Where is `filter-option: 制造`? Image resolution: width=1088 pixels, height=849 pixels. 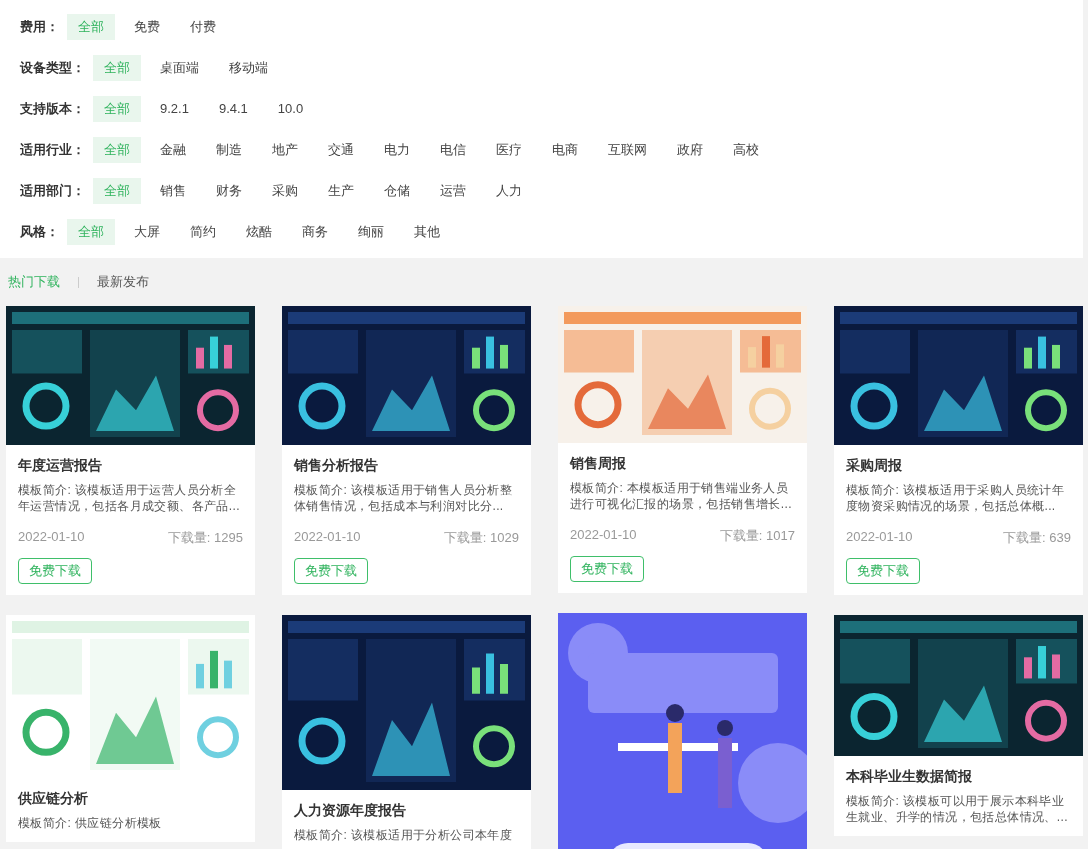 filter-option: 制造 is located at coordinates (229, 149).